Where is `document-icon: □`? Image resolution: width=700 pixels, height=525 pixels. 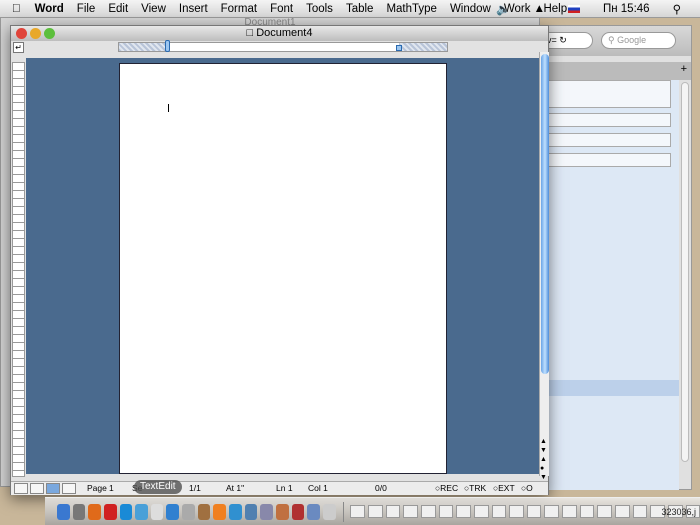
document-icon: □ is located at coordinates (250, 33).